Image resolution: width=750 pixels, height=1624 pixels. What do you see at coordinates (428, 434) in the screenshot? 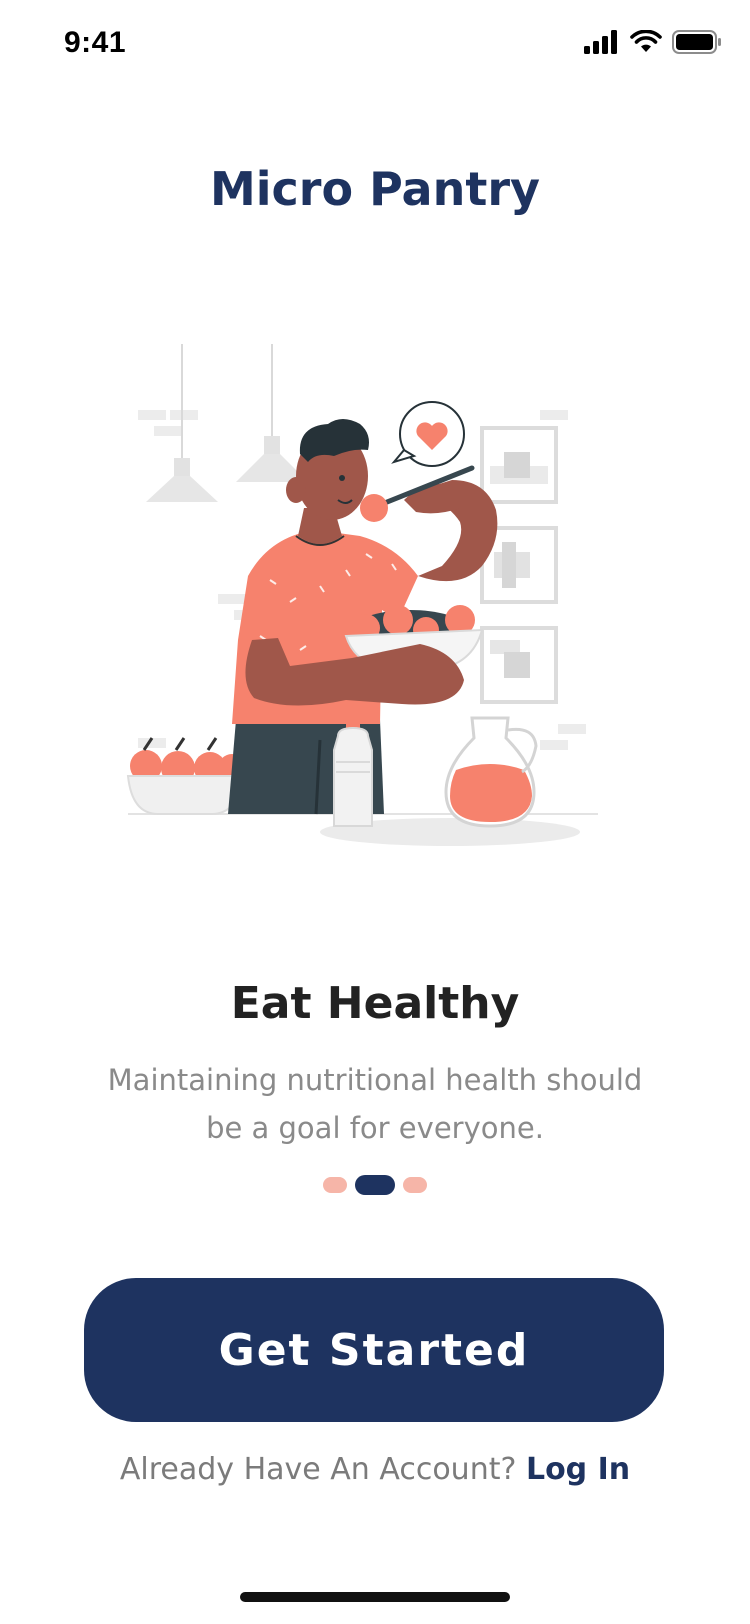
I see `heart-bubble-icon` at bounding box center [428, 434].